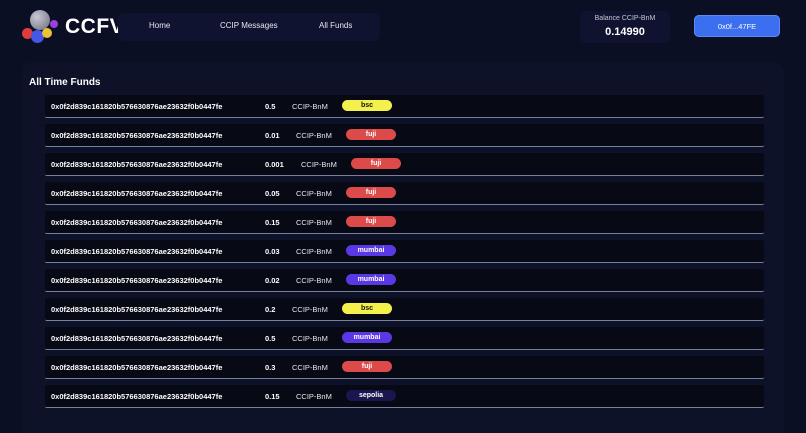  I want to click on fund-amount: 0.2, so click(270, 309).